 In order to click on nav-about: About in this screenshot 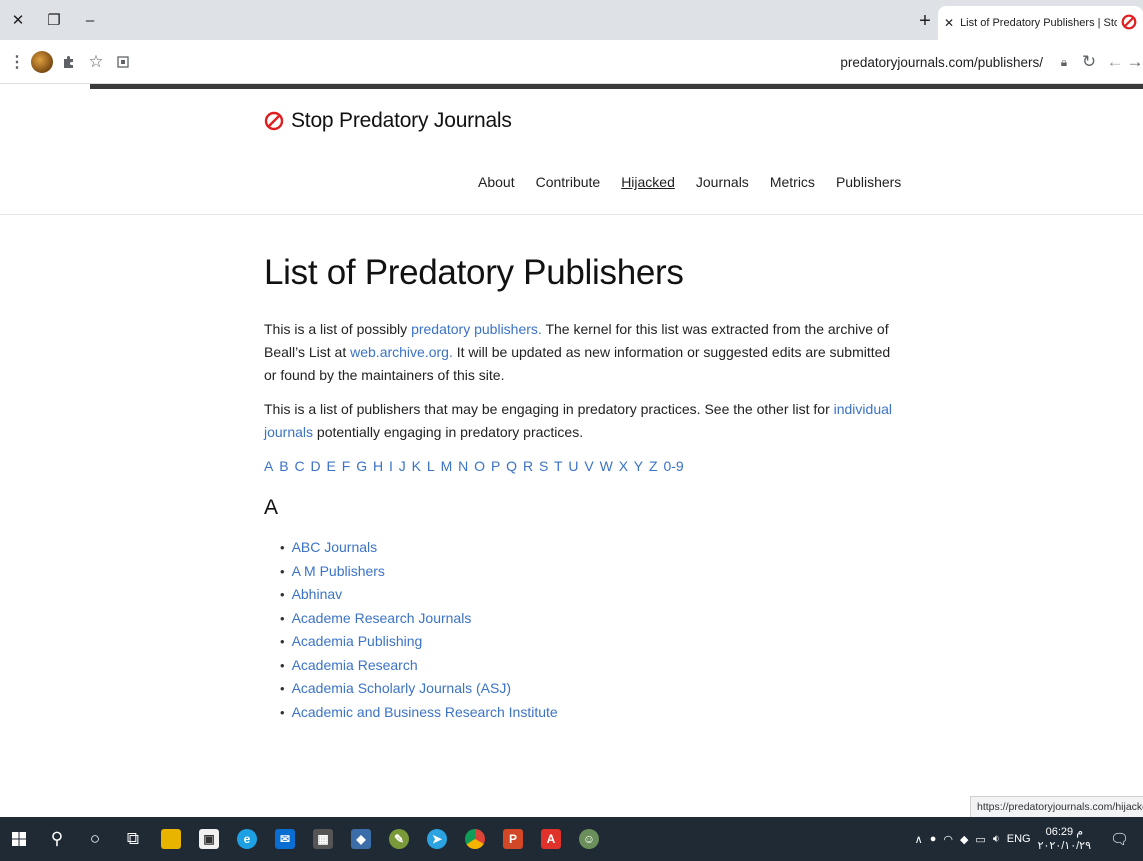, I will do `click(496, 182)`.